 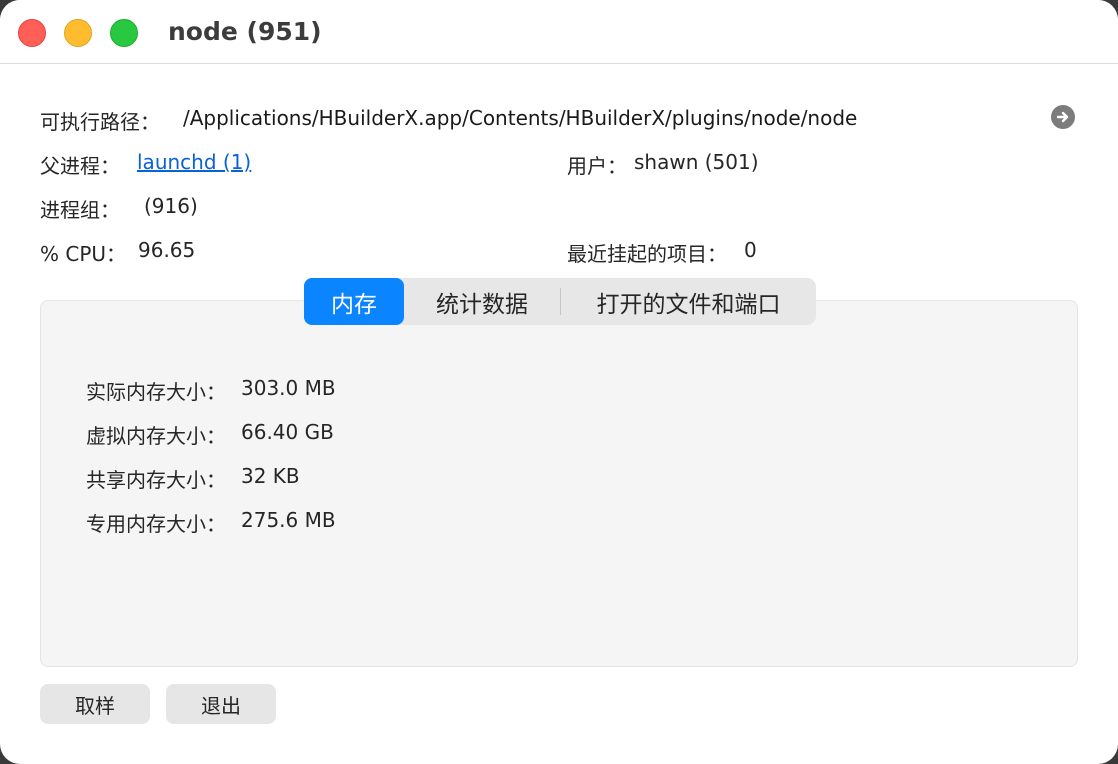 I want to click on tab-open-files-ports: 打开的文件和端口, so click(x=688, y=301).